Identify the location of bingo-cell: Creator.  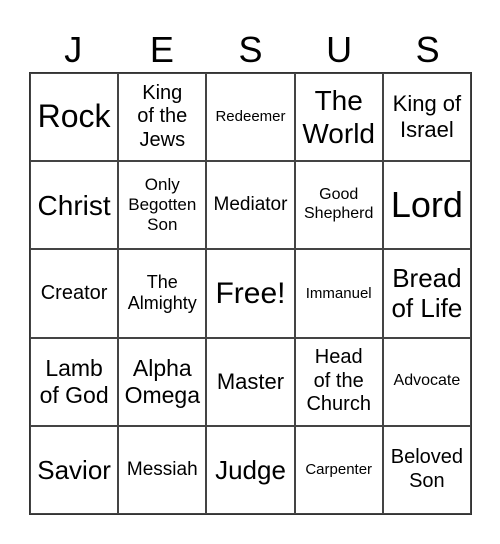
(74, 293).